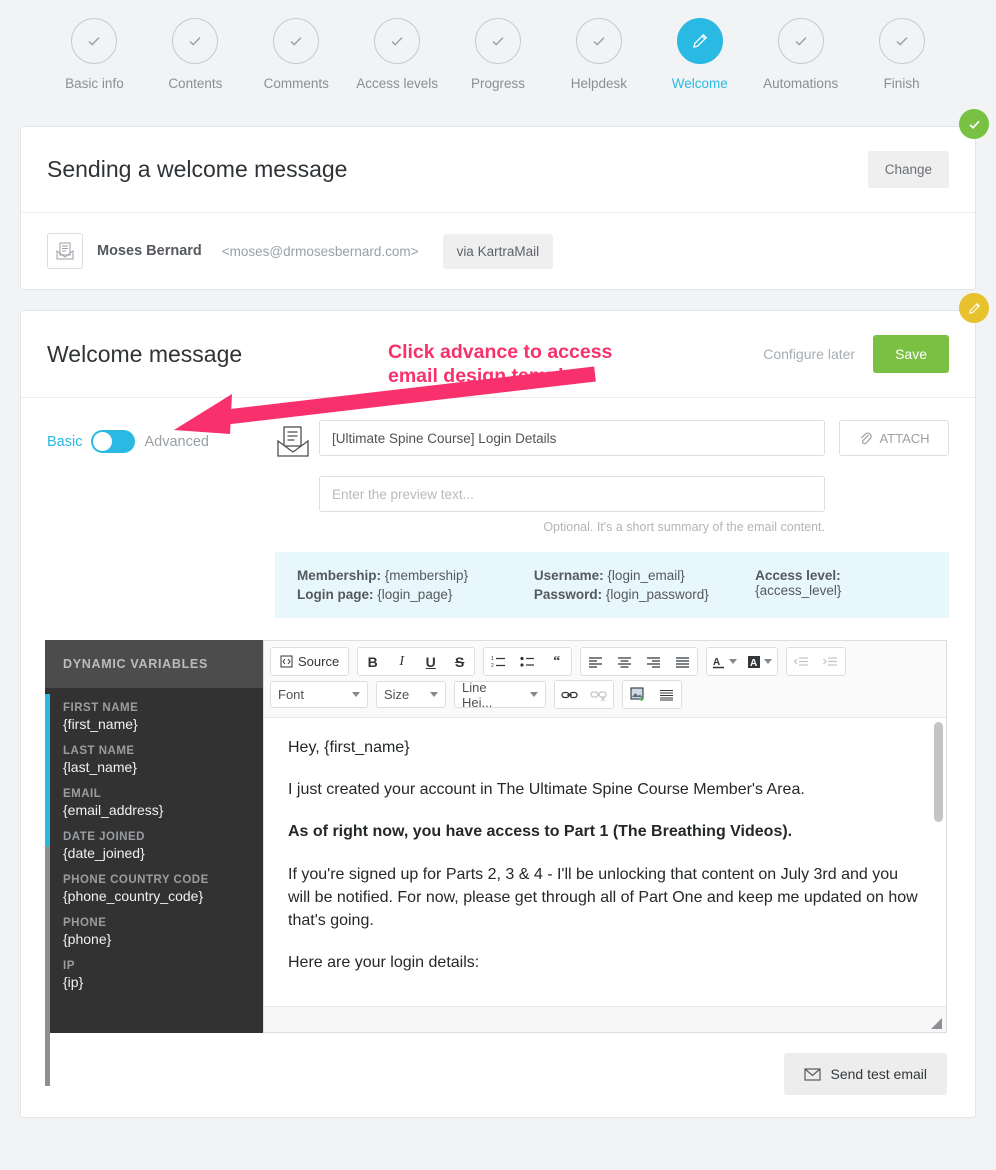 This screenshot has width=996, height=1170. Describe the element at coordinates (598, 54) in the screenshot. I see `step-helpdesk: Helpdesk` at that location.